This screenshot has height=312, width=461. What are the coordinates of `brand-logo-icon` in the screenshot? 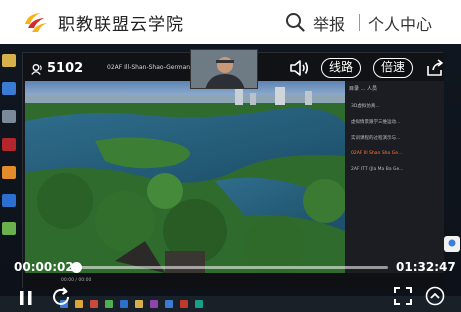 It's located at (36, 22).